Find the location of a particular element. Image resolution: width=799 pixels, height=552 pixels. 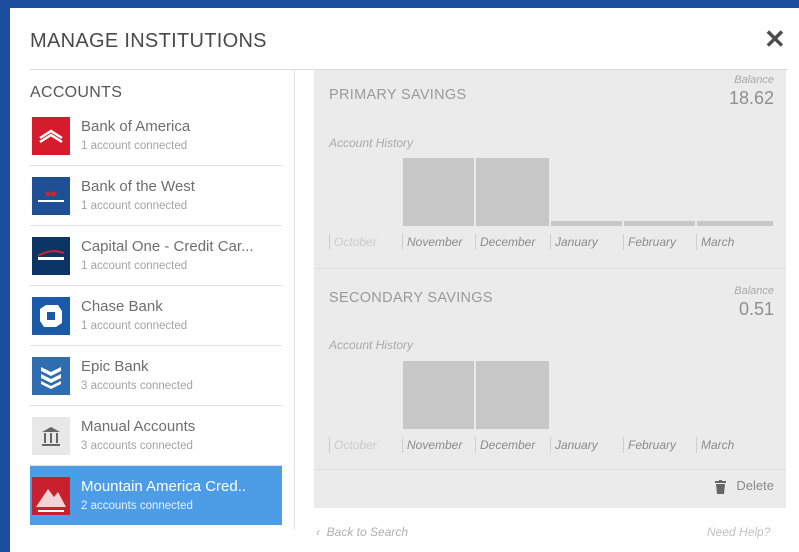

need-help-link: Need Help? is located at coordinates (738, 532).